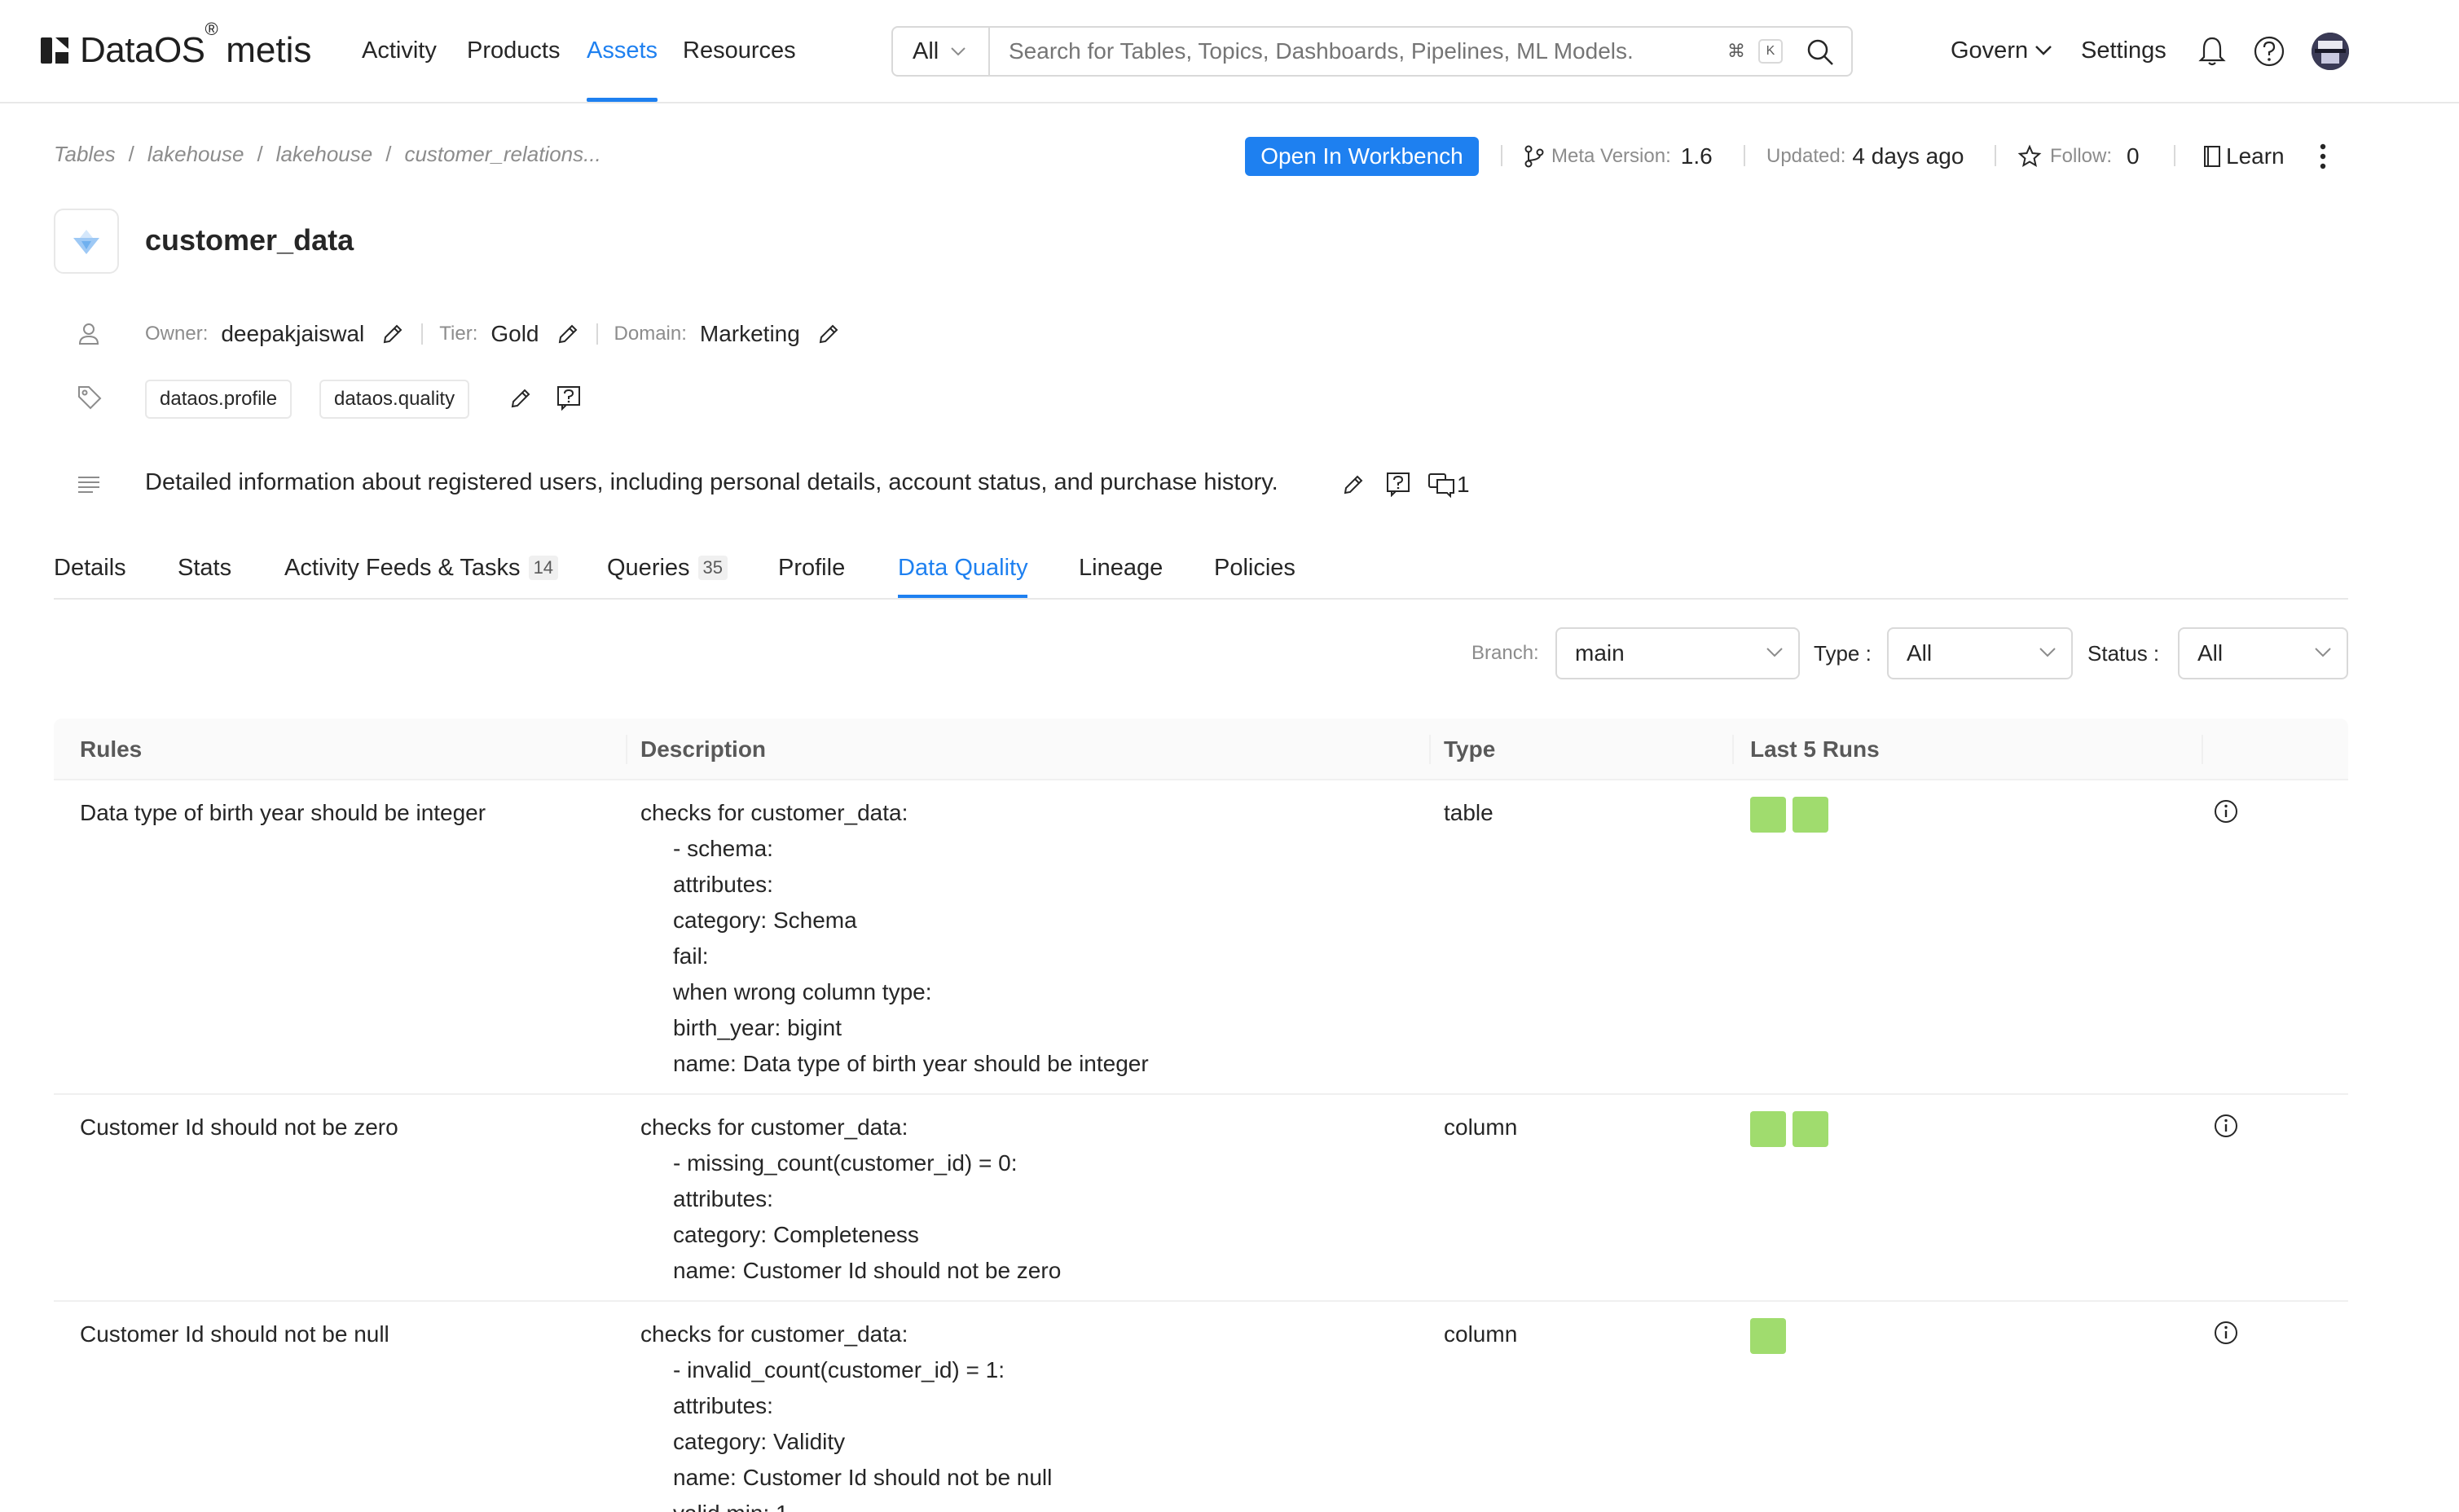 The width and height of the screenshot is (2459, 1512). What do you see at coordinates (1353, 484) in the screenshot?
I see `edit-description-icon` at bounding box center [1353, 484].